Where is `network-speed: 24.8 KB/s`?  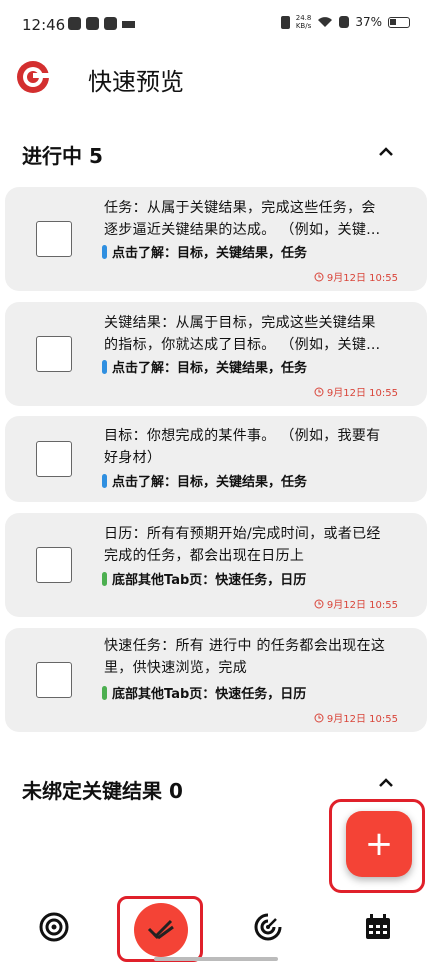 network-speed: 24.8 KB/s is located at coordinates (304, 22).